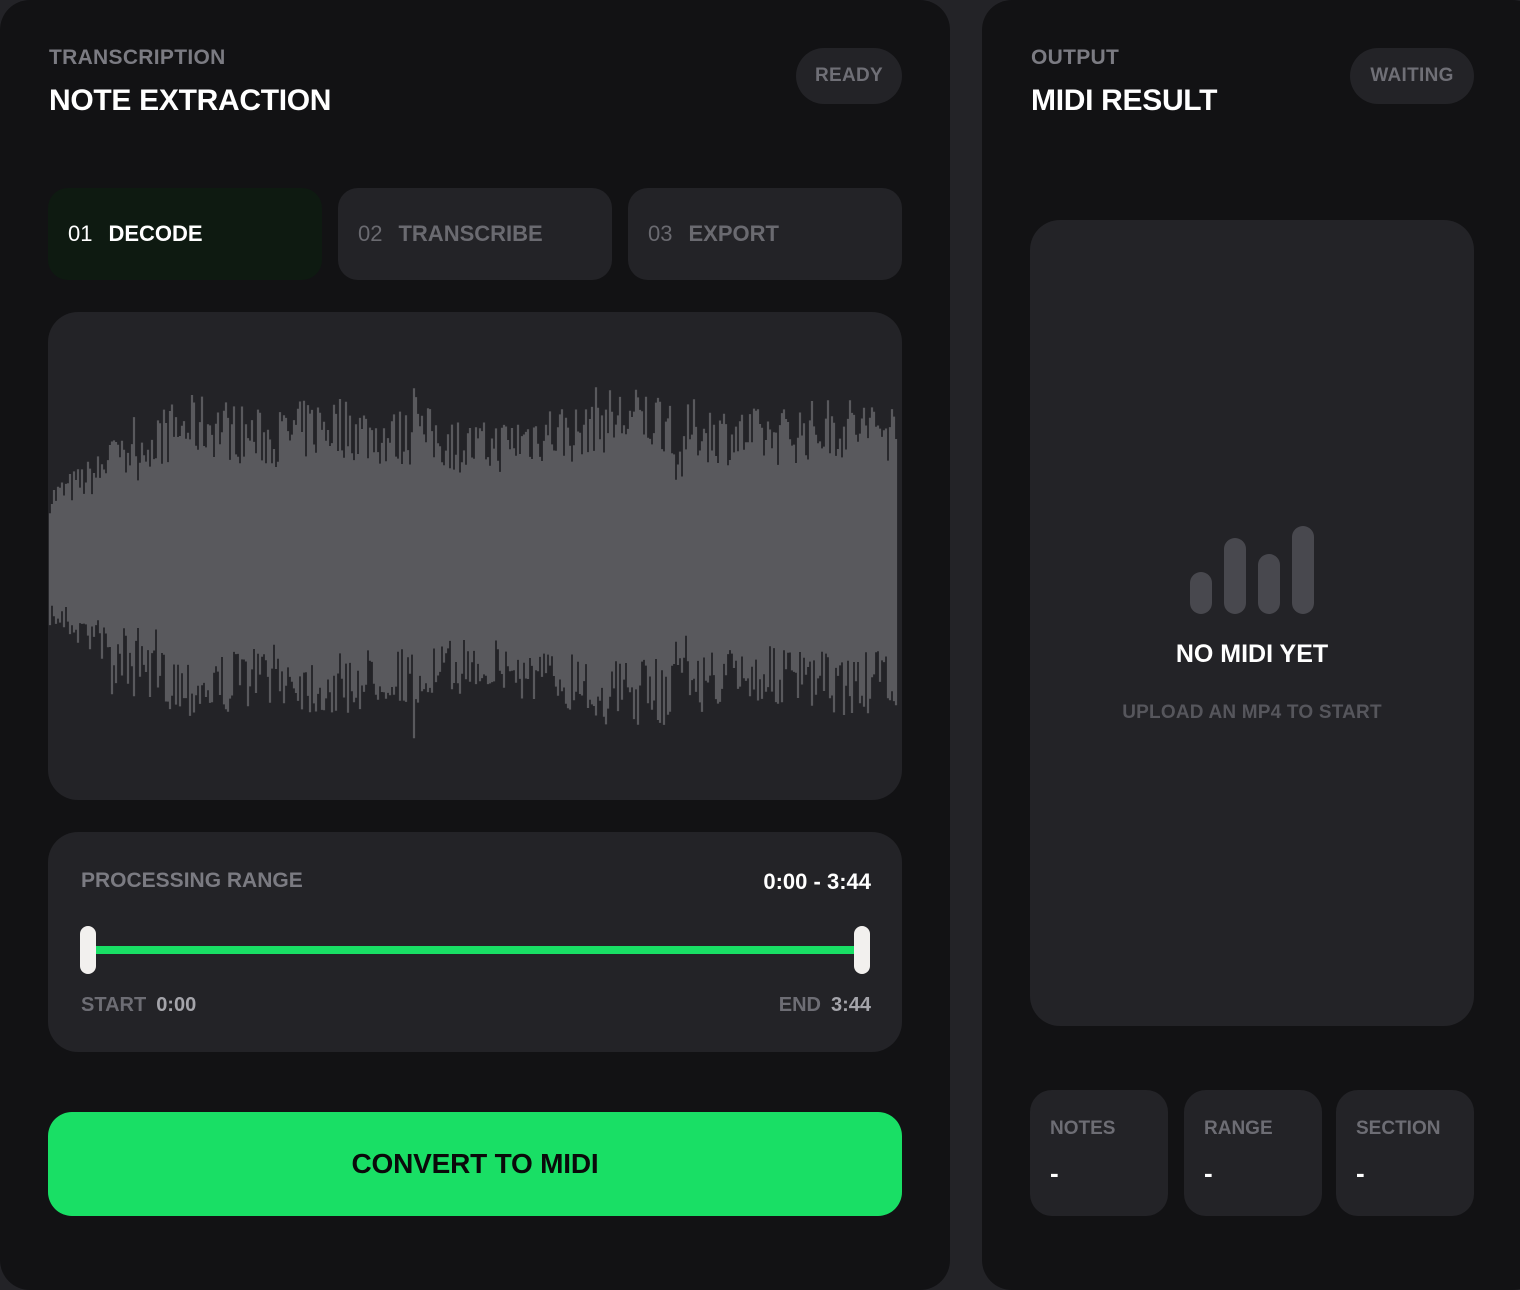 Image resolution: width=1520 pixels, height=1290 pixels. I want to click on step-number: 01, so click(80, 233).